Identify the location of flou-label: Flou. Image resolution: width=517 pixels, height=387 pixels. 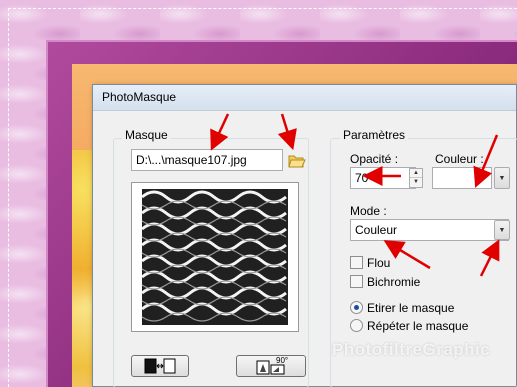
(379, 263).